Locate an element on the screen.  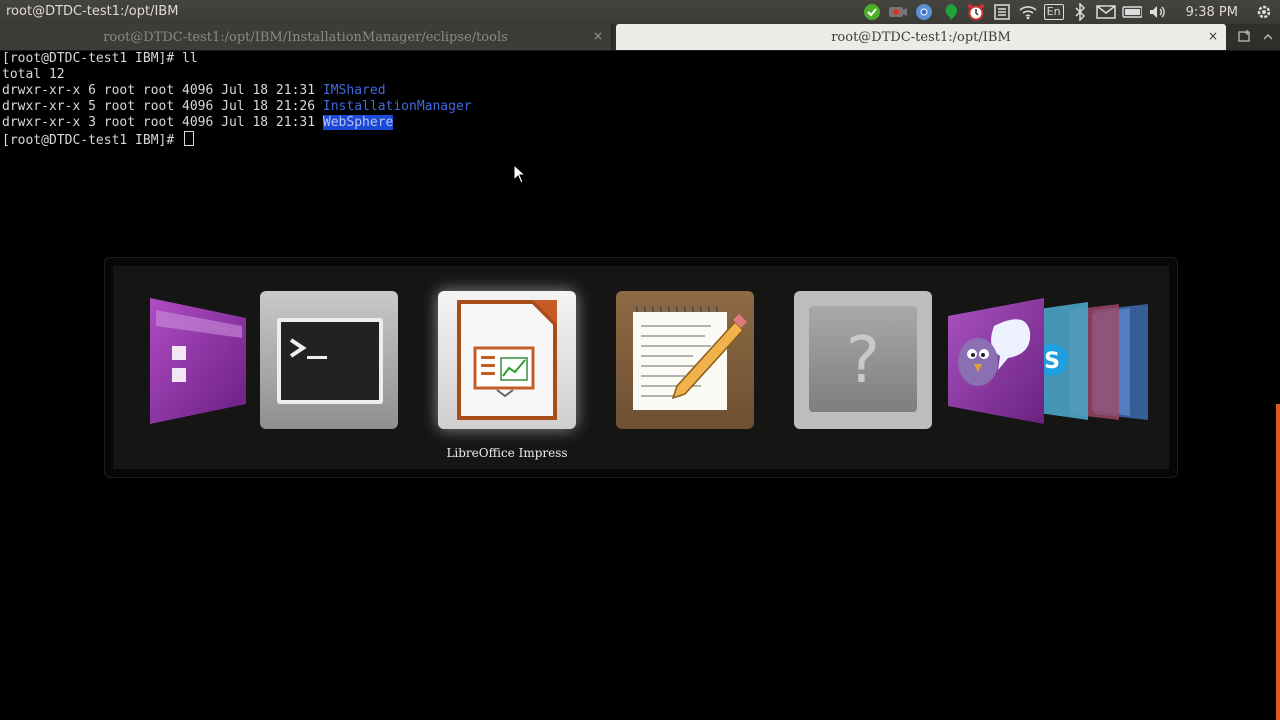
line-text: drwxr-xr-x 3 root root 4096 Jul 18 21:31 is located at coordinates (162, 122).